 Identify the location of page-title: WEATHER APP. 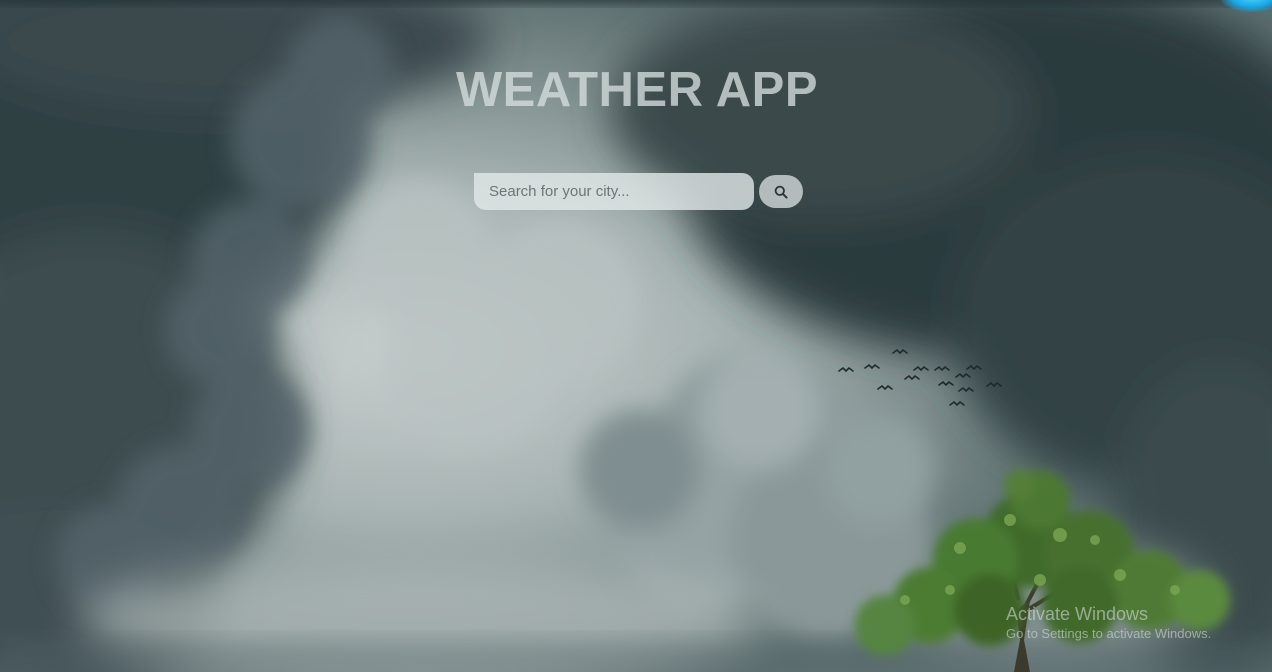
(637, 90).